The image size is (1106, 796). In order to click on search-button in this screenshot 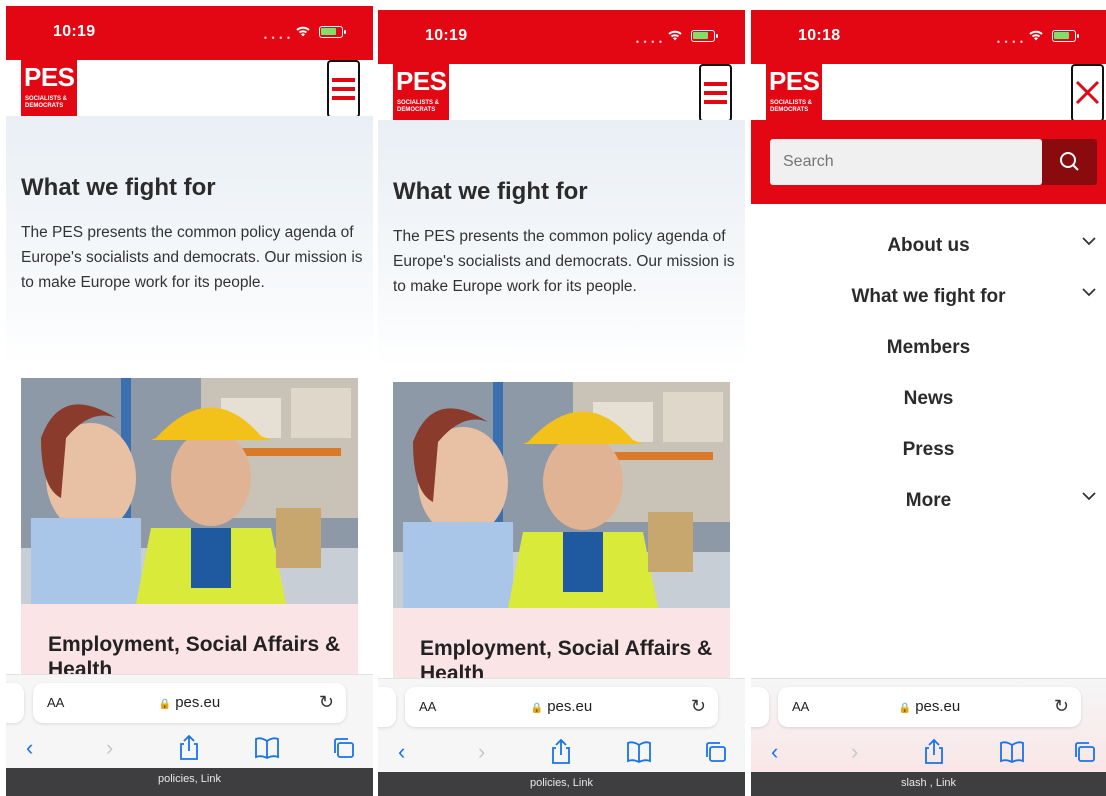, I will do `click(1069, 162)`.